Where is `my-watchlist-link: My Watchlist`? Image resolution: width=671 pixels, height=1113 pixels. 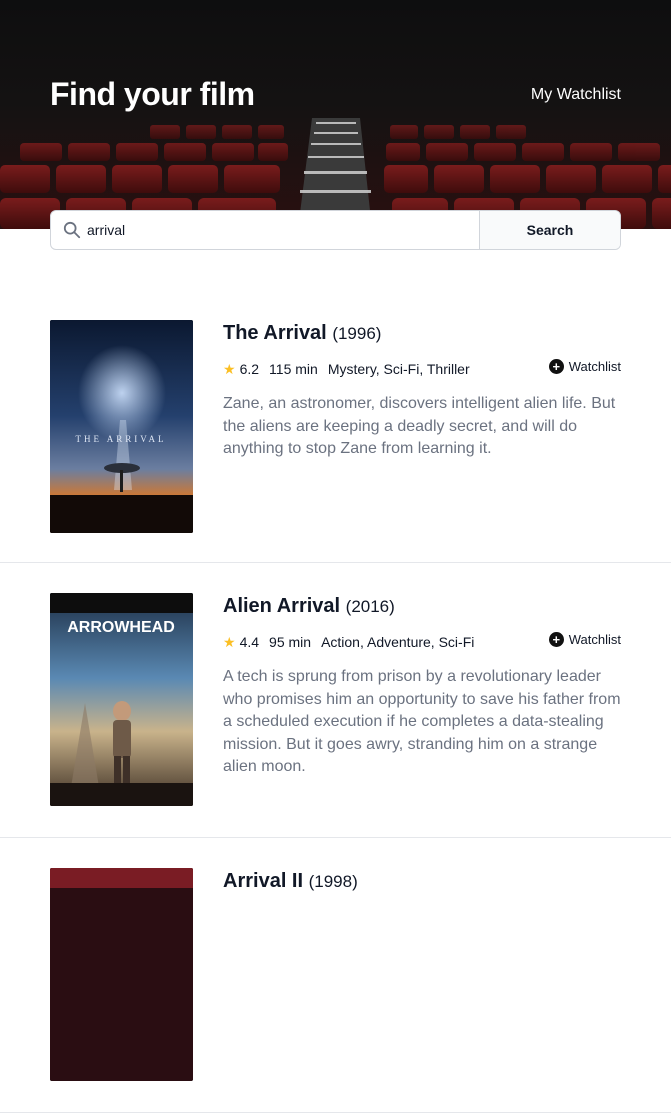 my-watchlist-link: My Watchlist is located at coordinates (576, 95).